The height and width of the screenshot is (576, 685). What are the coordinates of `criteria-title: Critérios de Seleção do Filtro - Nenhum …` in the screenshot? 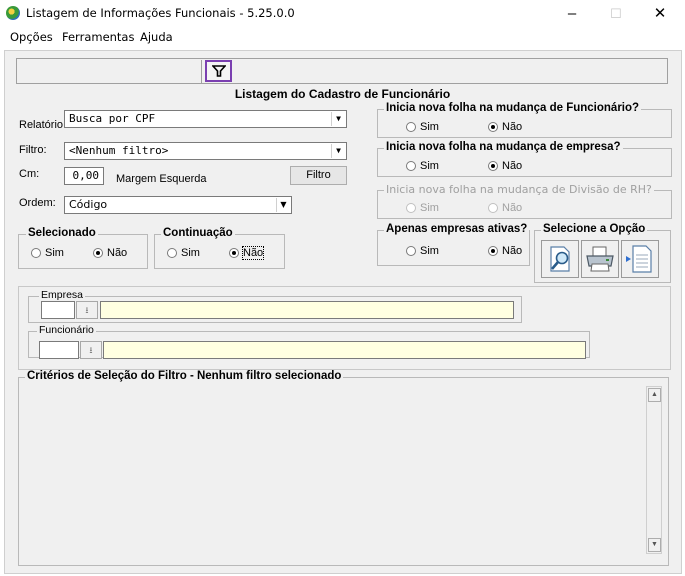 It's located at (184, 376).